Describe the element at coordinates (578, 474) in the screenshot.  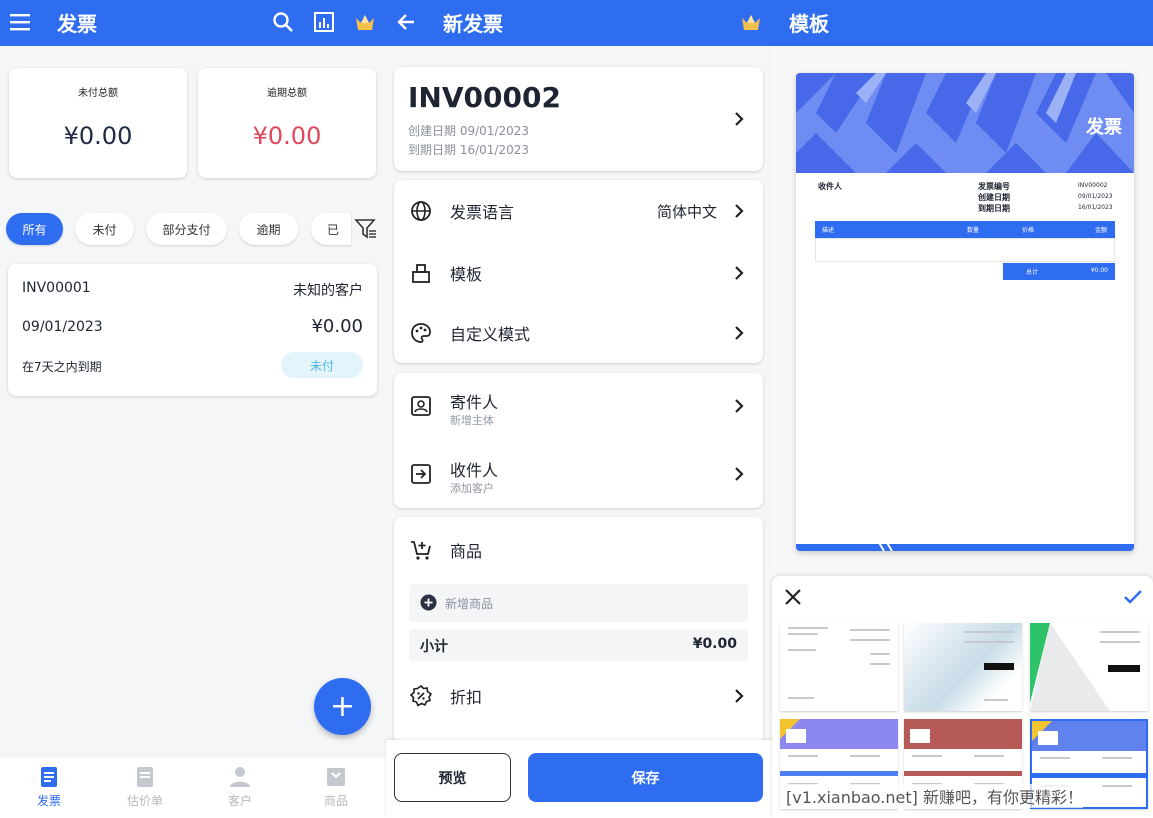
I see `recipient-row: 收件人 添加客户` at that location.